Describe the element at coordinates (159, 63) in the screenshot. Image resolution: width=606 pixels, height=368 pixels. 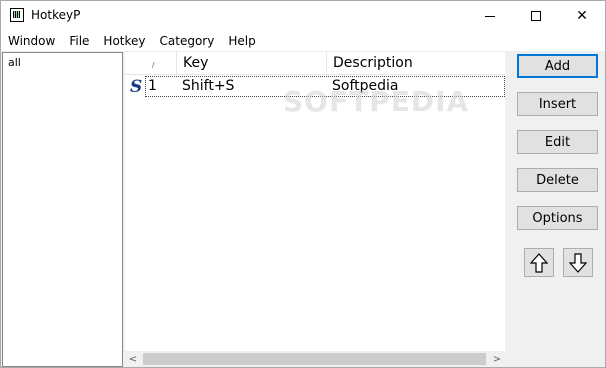
I see `column-header-number: /` at that location.